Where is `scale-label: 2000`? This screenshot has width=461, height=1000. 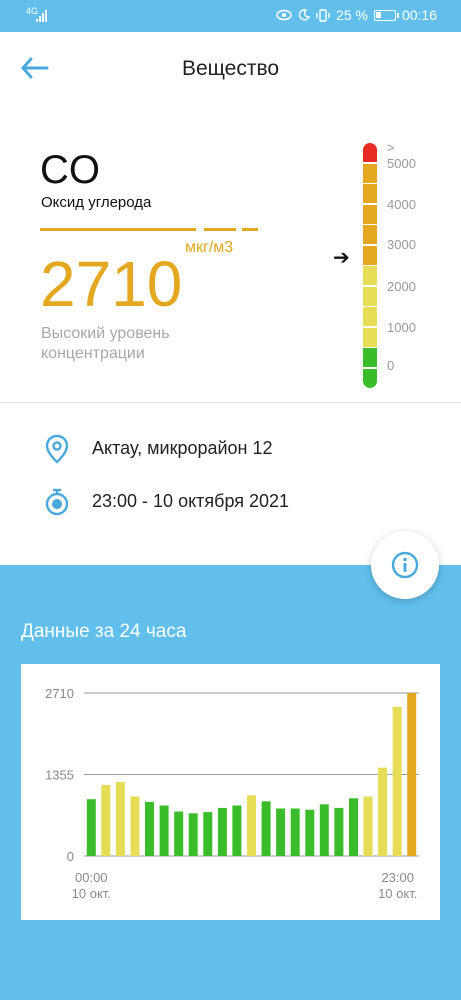
scale-label: 2000 is located at coordinates (401, 286).